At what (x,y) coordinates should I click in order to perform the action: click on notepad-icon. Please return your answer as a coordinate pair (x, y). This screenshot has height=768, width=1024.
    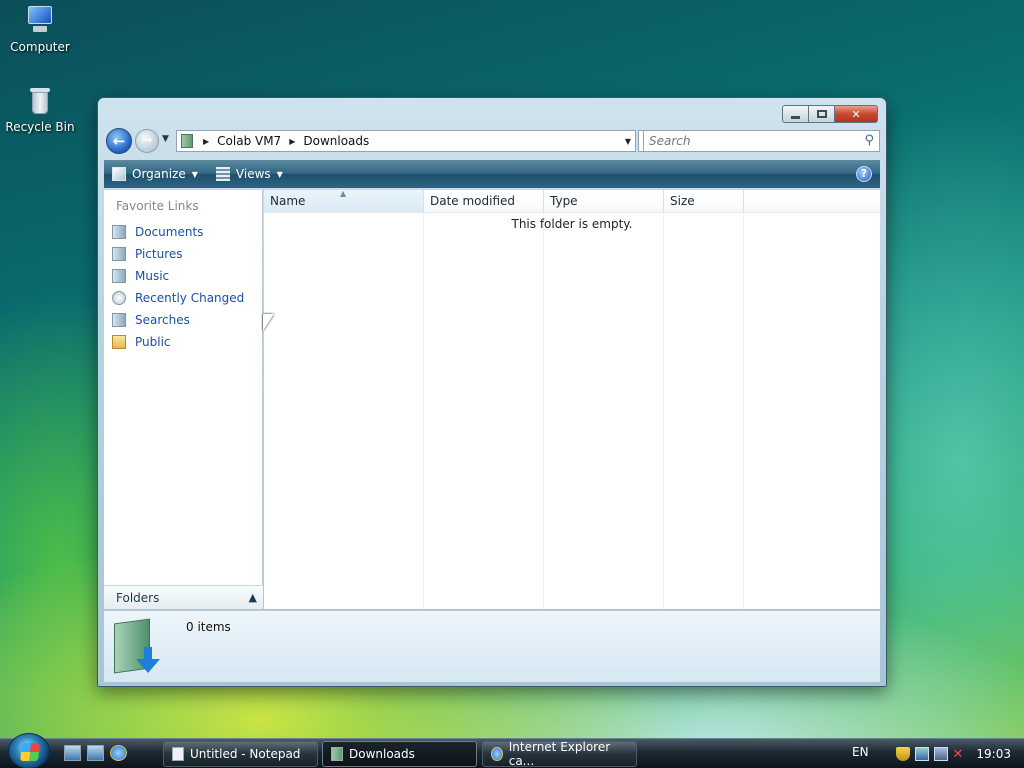
    Looking at the image, I should click on (178, 754).